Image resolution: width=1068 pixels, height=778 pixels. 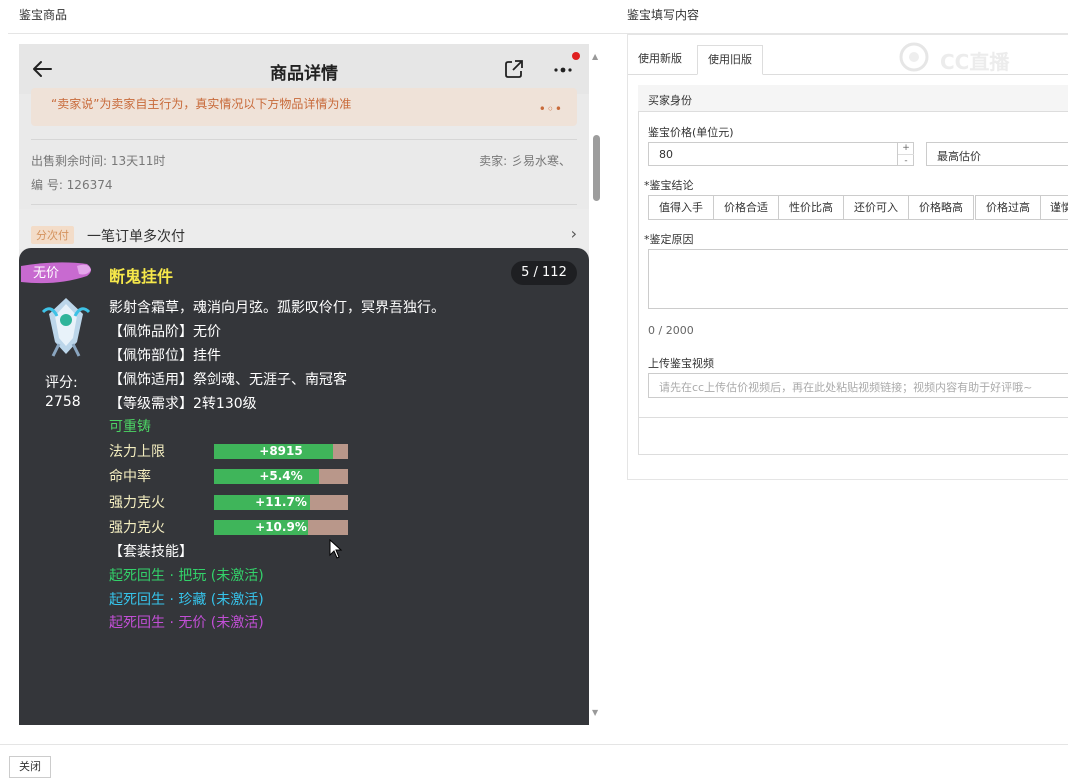 I want to click on share-icon, so click(x=514, y=69).